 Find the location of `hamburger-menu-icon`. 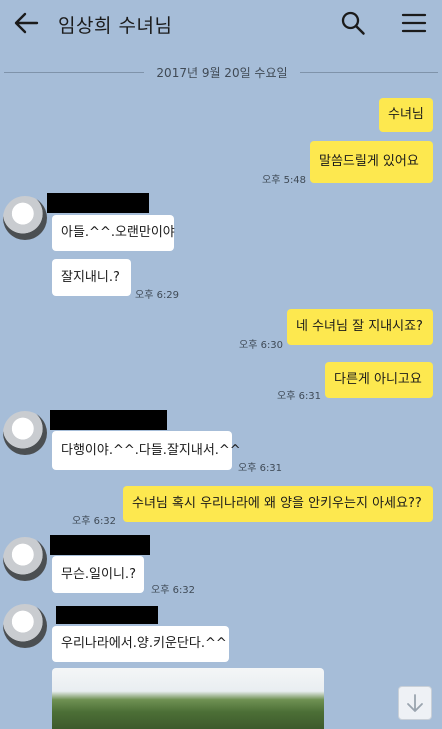

hamburger-menu-icon is located at coordinates (414, 23).